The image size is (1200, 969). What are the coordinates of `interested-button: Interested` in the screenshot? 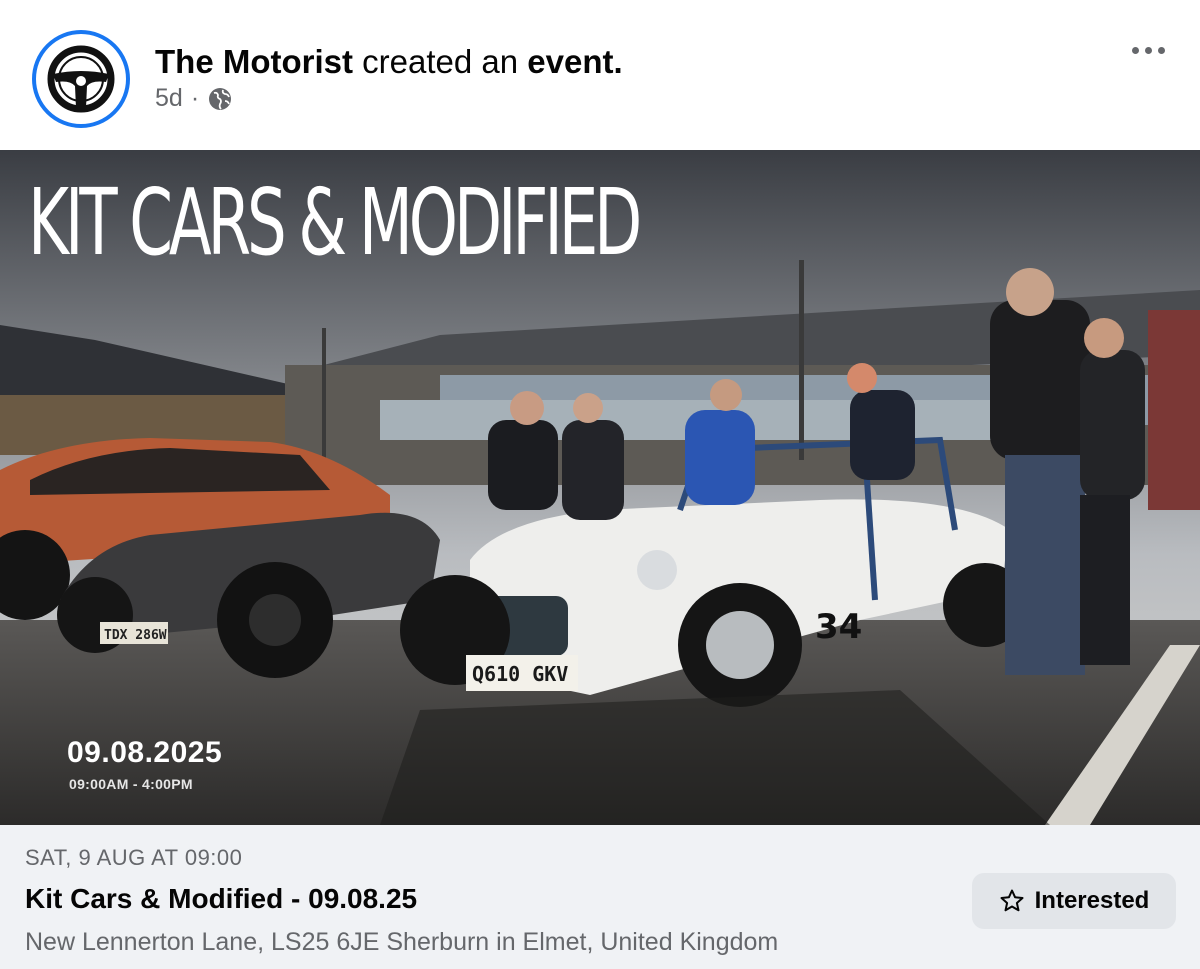 It's located at (1074, 901).